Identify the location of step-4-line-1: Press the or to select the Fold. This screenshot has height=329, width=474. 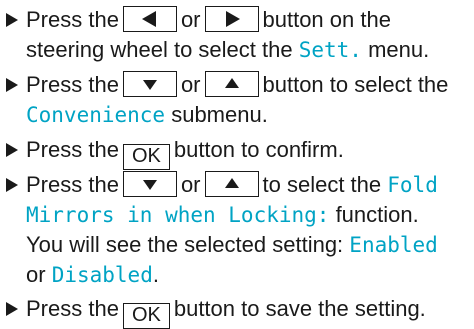
(232, 184).